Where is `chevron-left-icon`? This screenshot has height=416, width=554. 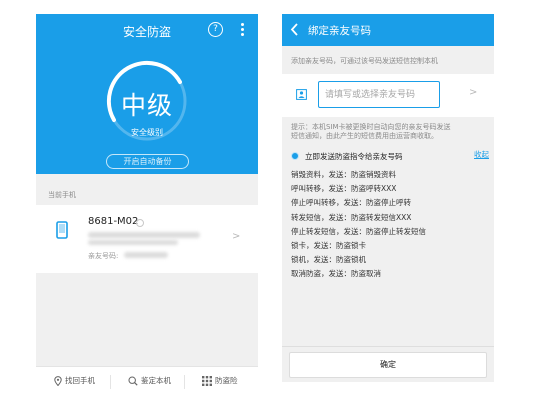 chevron-left-icon is located at coordinates (294, 29).